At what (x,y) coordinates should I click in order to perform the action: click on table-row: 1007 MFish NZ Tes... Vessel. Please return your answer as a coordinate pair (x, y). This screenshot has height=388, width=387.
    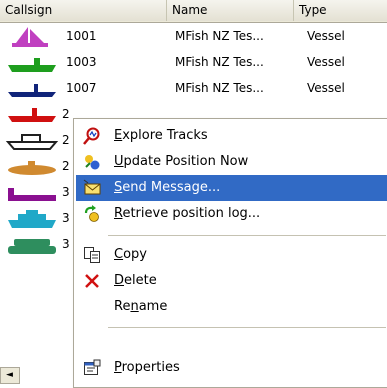
    Looking at the image, I should click on (193, 88).